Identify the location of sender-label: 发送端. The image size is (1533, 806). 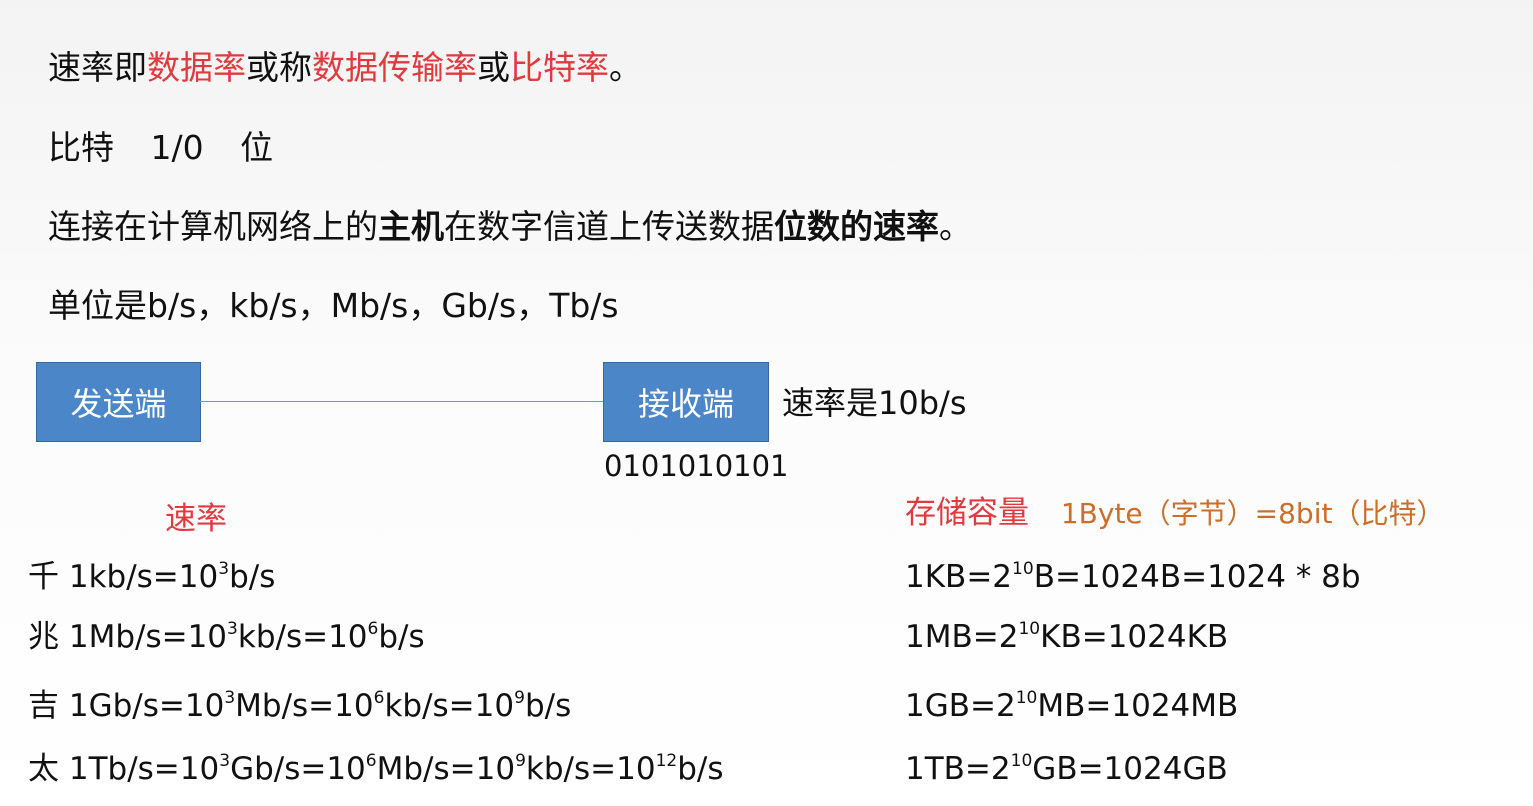
(118, 404).